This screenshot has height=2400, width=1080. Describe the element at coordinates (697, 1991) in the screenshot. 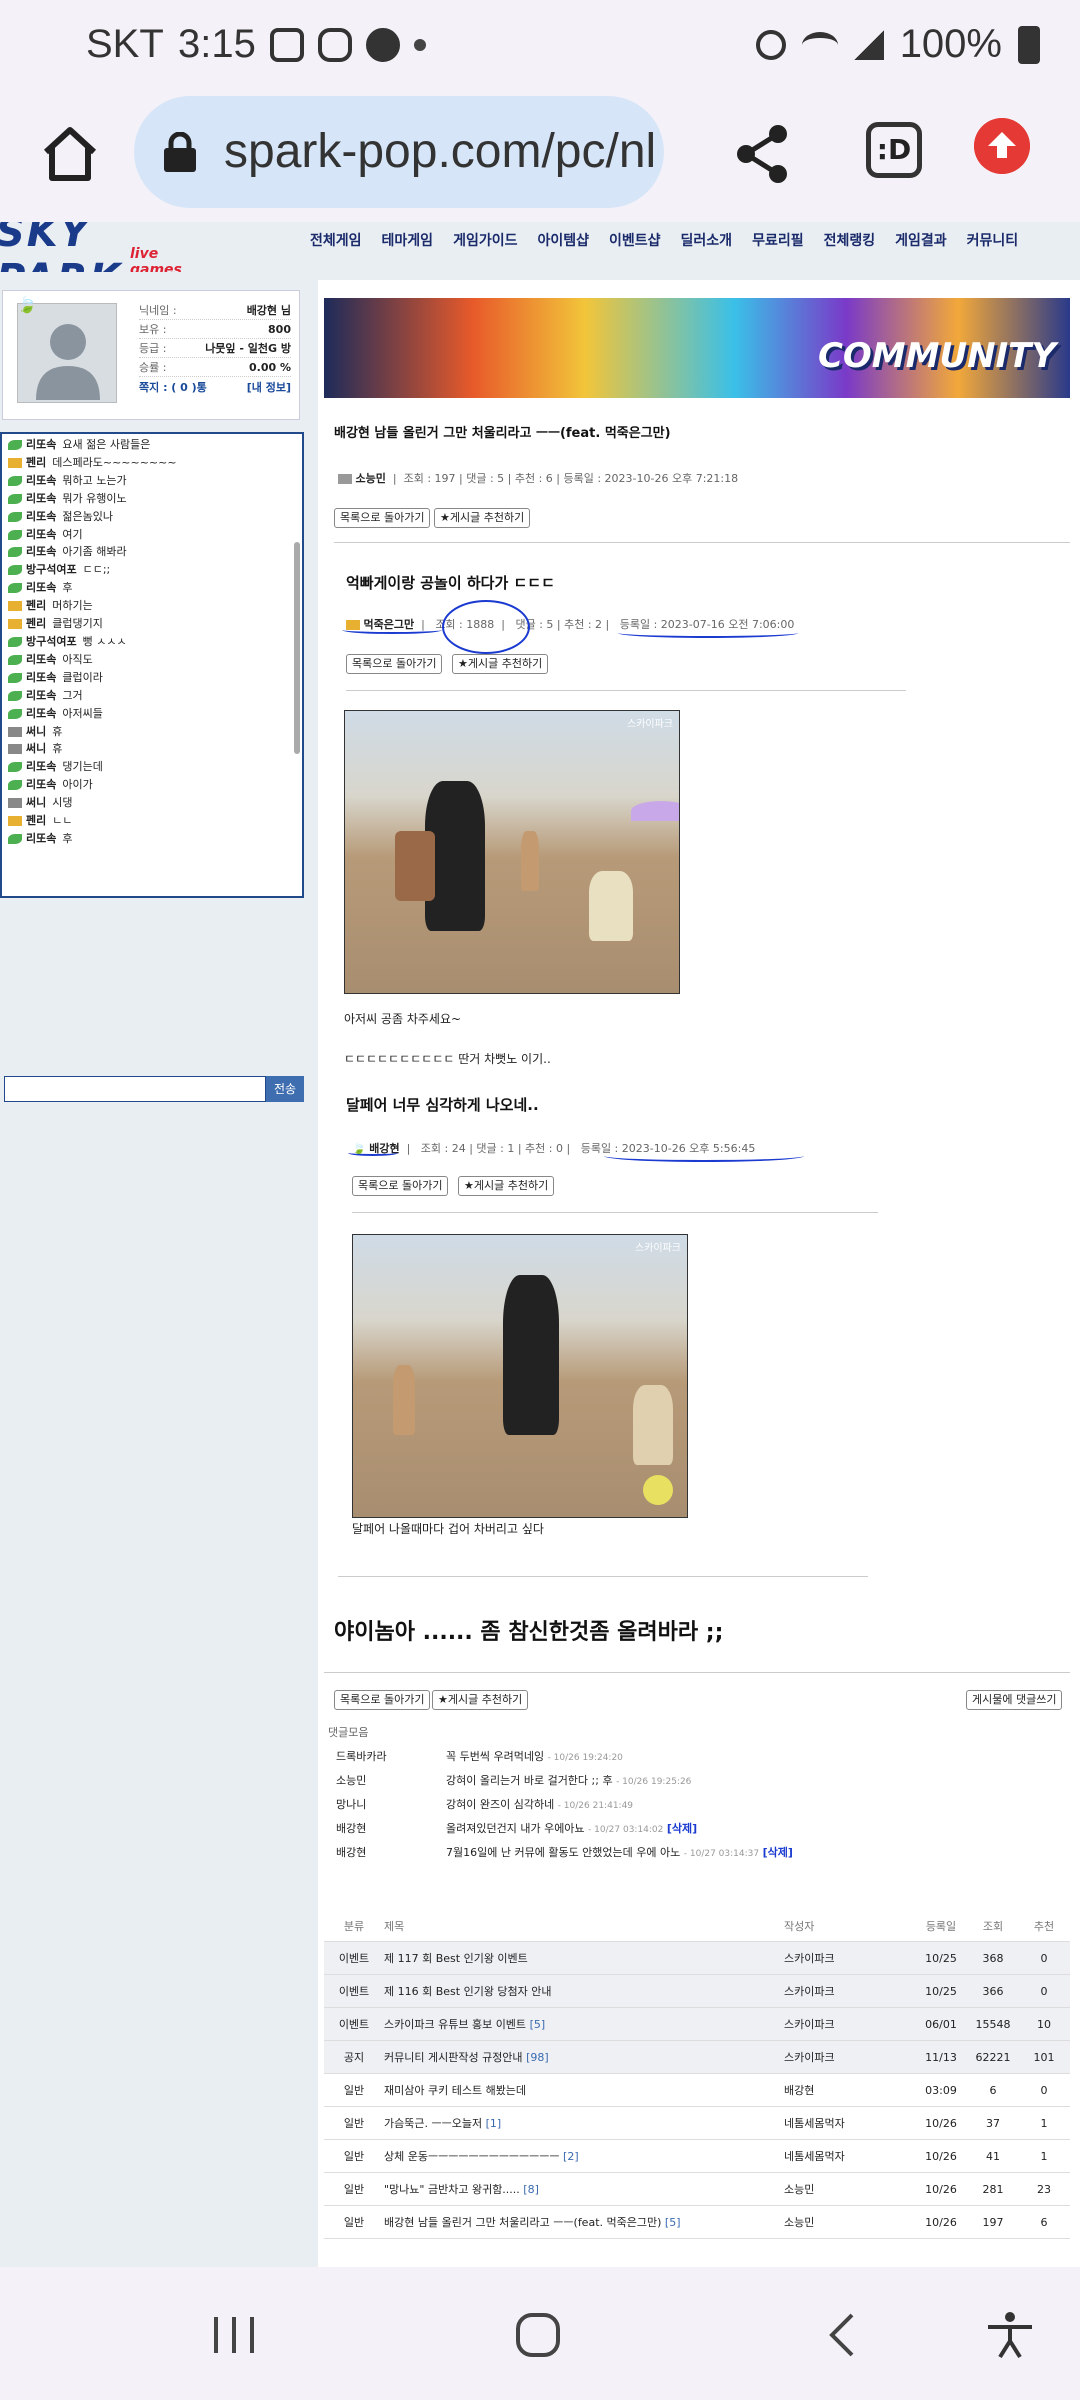

I see `table-row: 이벤트 제 116 회 Best 인기왕 당첨자 안내 스카이파크 10/25 366 0` at that location.